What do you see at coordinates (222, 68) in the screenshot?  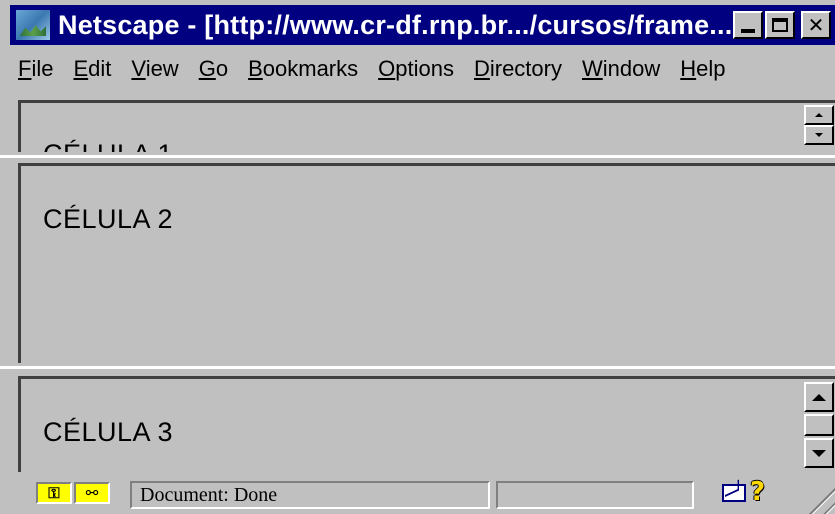 I see `menu-label: o` at bounding box center [222, 68].